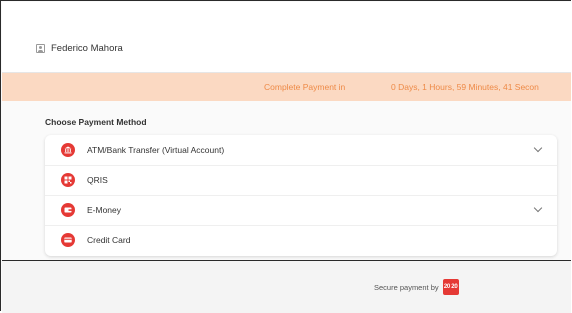 The width and height of the screenshot is (572, 313). What do you see at coordinates (156, 150) in the screenshot?
I see `payment-method-label: ATM/Bank Transfer (Virtual Account)` at bounding box center [156, 150].